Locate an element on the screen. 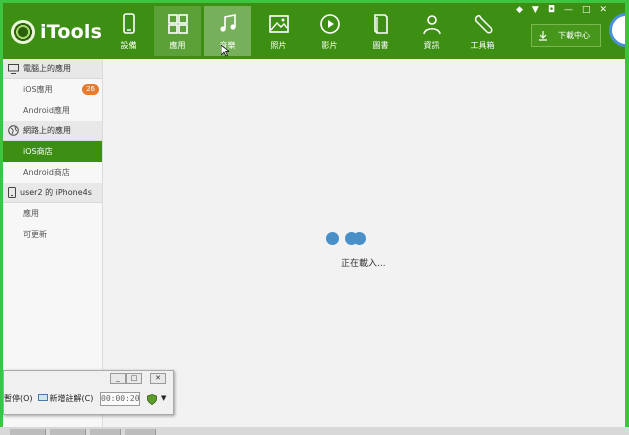 This screenshot has height=435, width=629. app-logo: iTools is located at coordinates (56, 32).